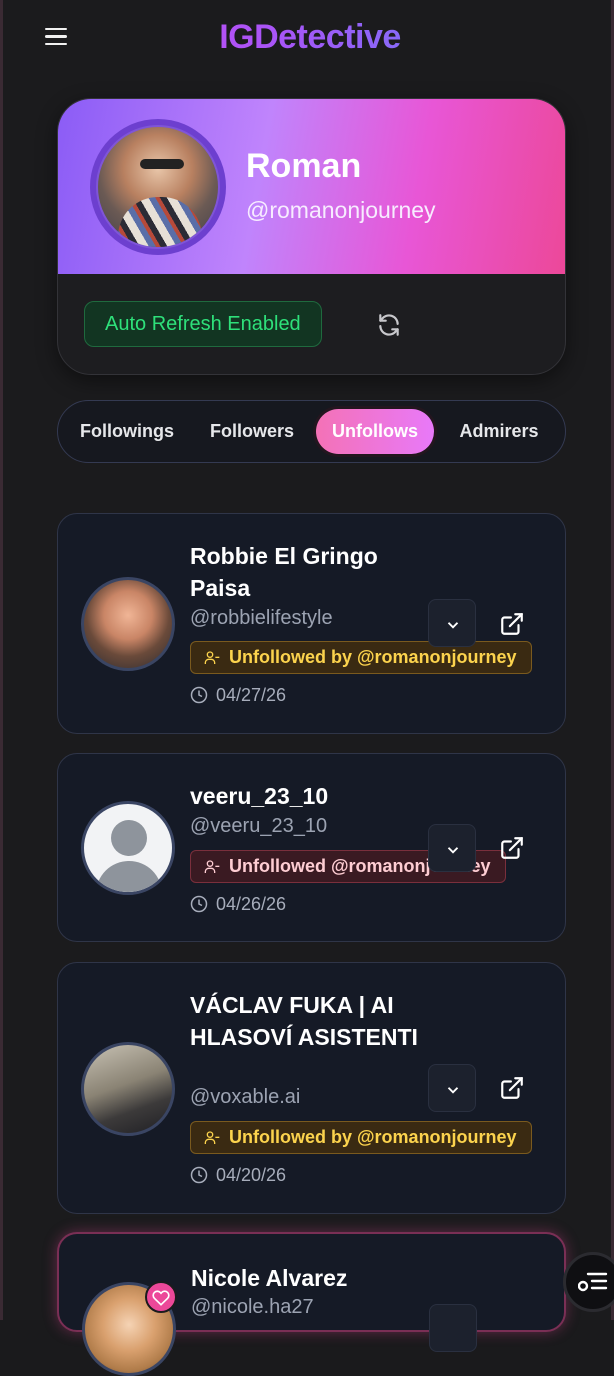  I want to click on user-card: Nicole Alvarez @nicole.ha27, so click(311, 1304).